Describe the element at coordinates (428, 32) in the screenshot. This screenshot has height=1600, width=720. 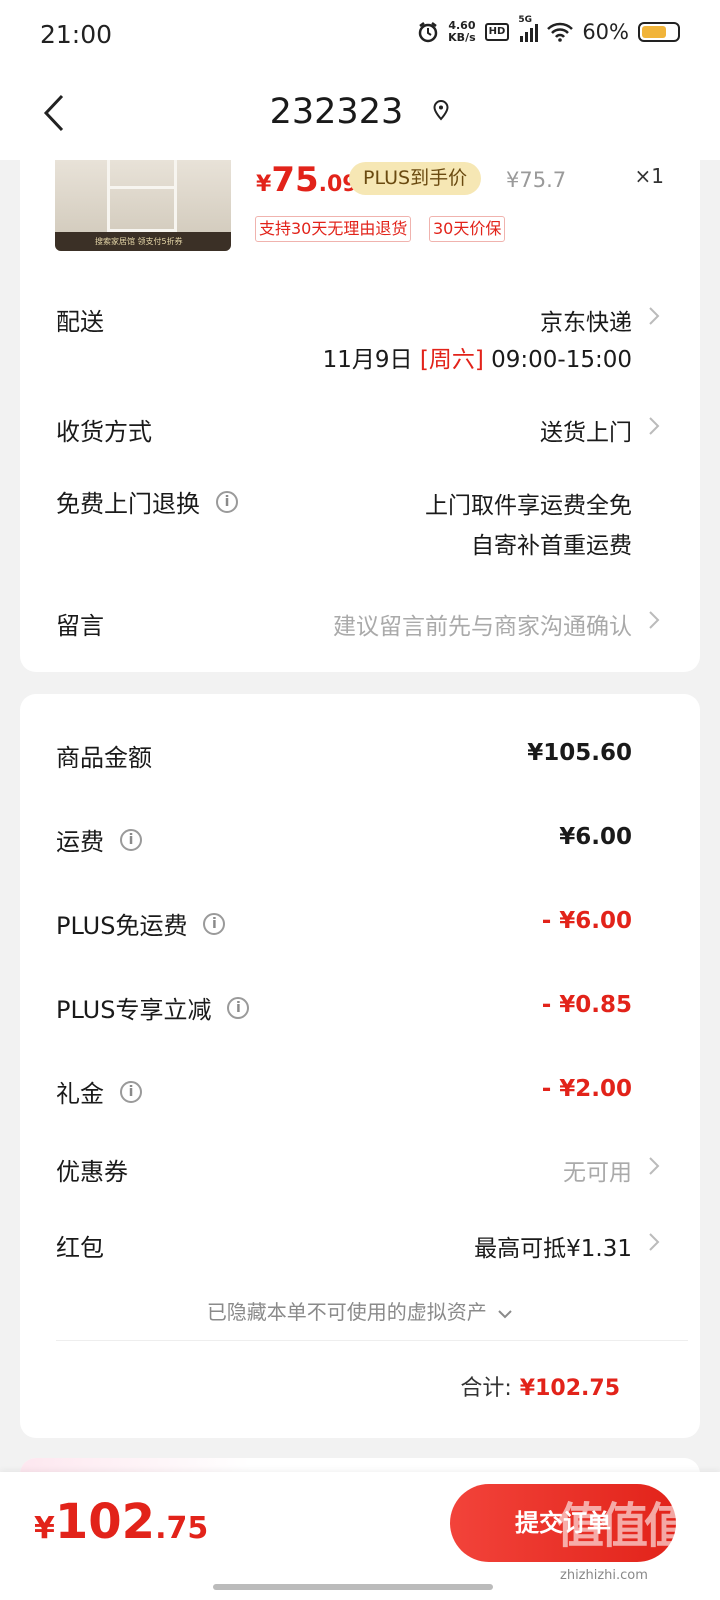
I see `alarm-icon` at that location.